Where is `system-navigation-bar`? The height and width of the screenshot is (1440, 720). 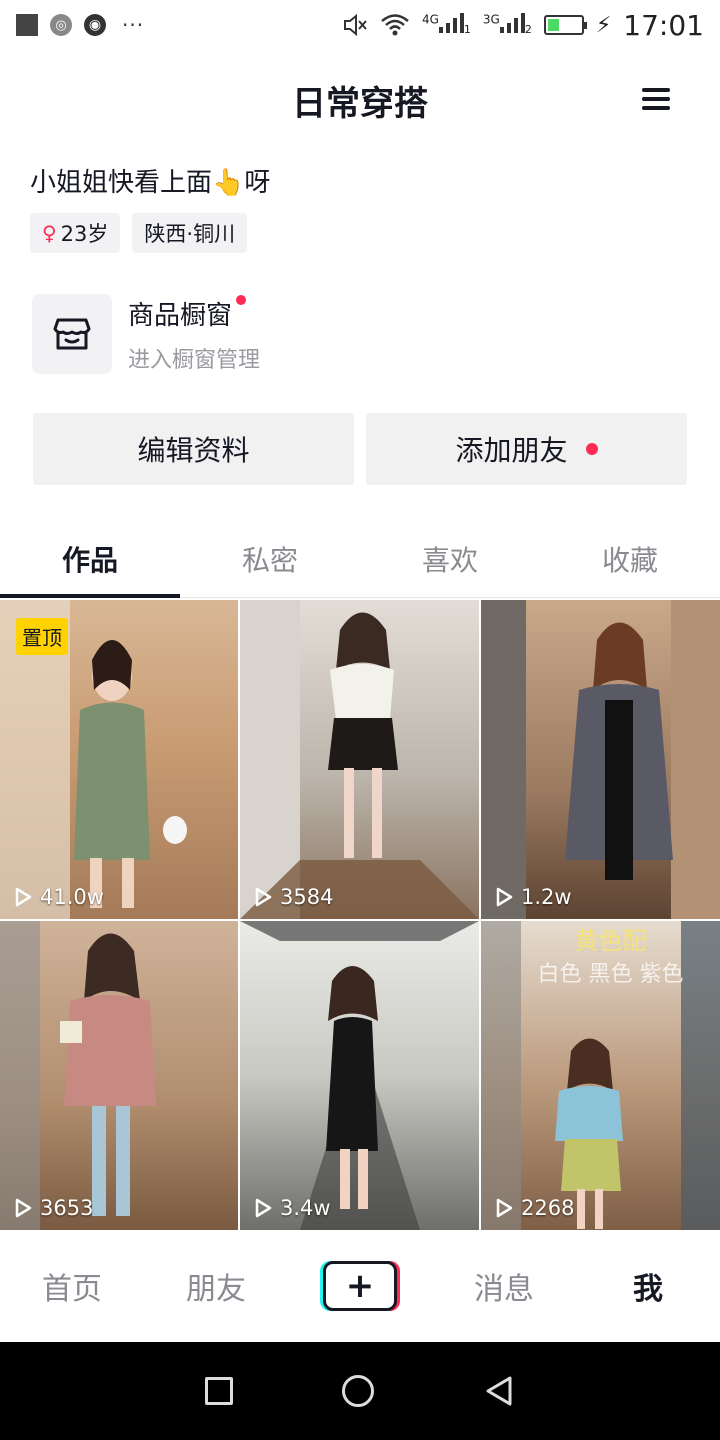 system-navigation-bar is located at coordinates (360, 1391).